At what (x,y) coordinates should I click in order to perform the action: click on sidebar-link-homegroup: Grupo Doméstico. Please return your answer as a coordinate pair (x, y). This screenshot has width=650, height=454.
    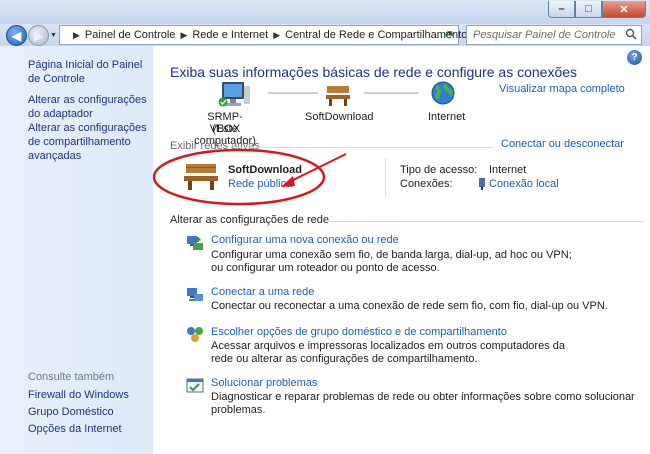
    Looking at the image, I should click on (71, 412).